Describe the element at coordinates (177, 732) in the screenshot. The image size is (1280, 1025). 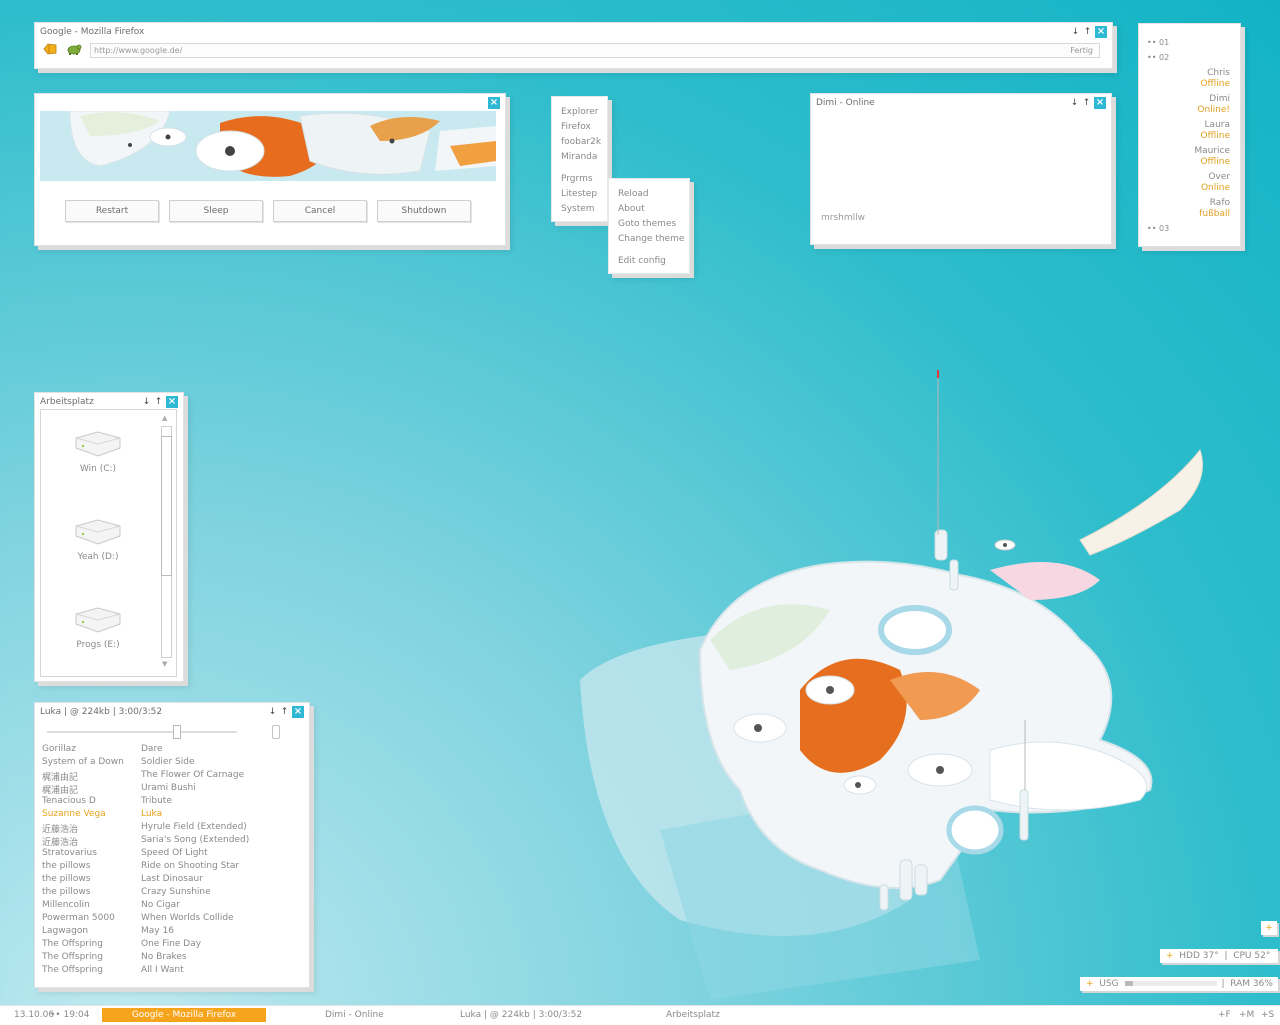
I see `seek-handle` at that location.